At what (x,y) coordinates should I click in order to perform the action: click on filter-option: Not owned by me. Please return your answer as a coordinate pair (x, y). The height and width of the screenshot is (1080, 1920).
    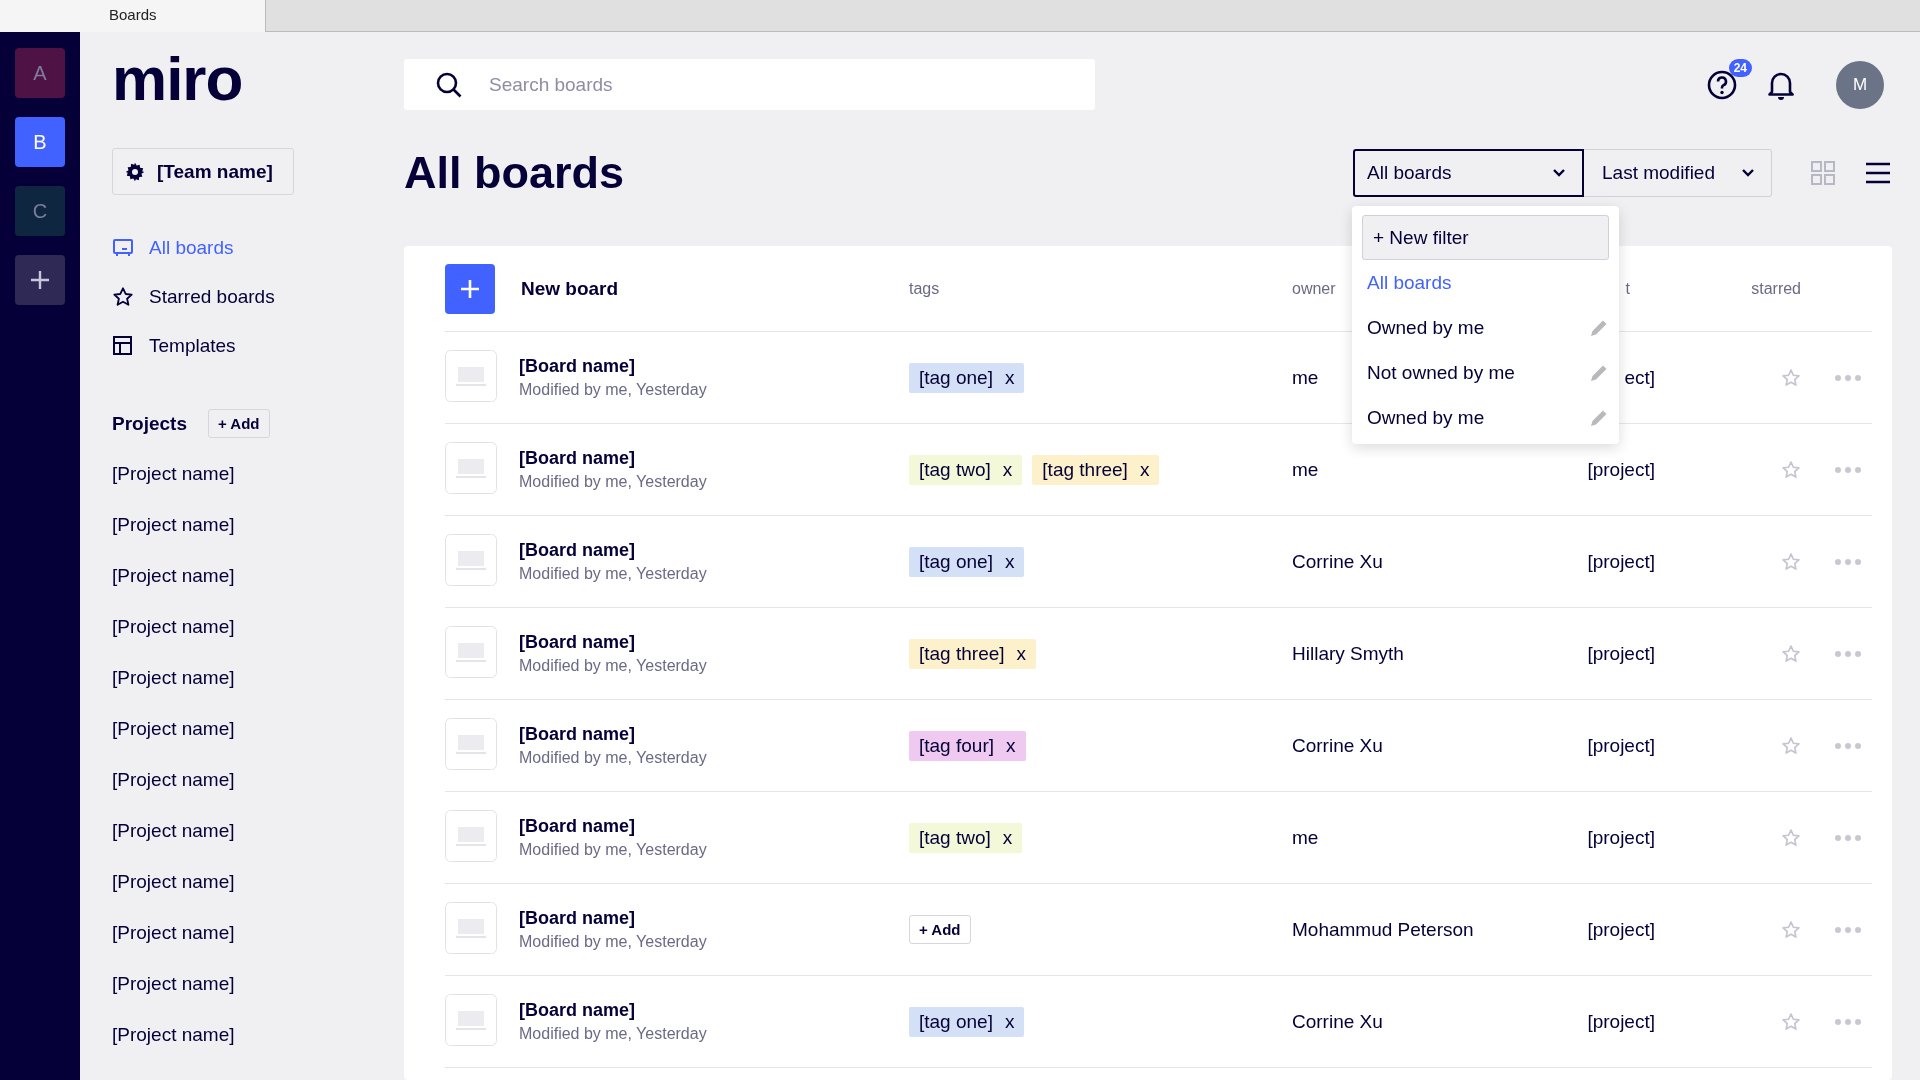
    Looking at the image, I should click on (1485, 372).